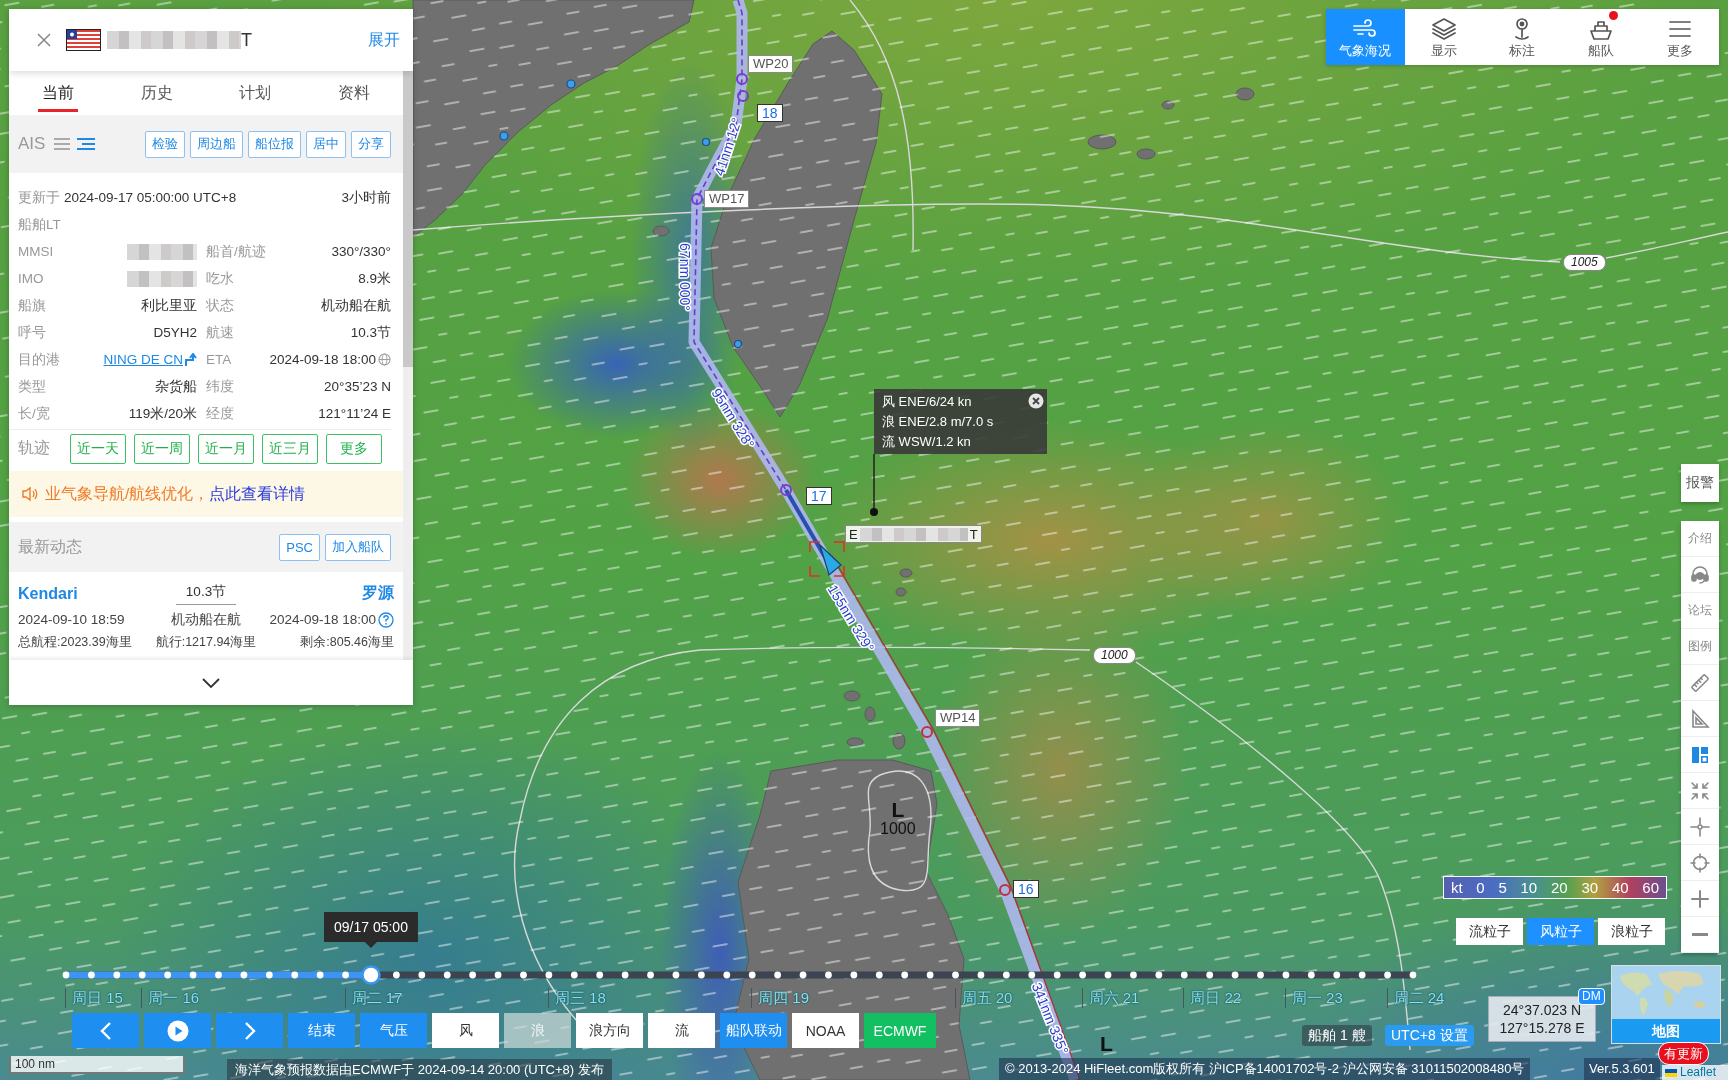  Describe the element at coordinates (1522, 37) in the screenshot. I see `toolbar-button: 标注` at that location.